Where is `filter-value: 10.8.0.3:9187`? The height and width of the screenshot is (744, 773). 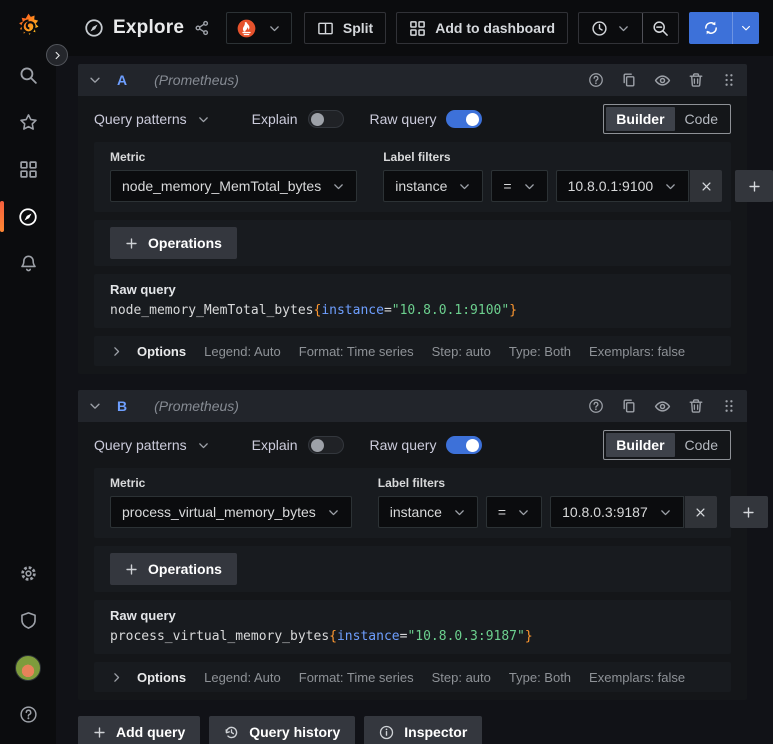 filter-value: 10.8.0.3:9187 is located at coordinates (605, 512).